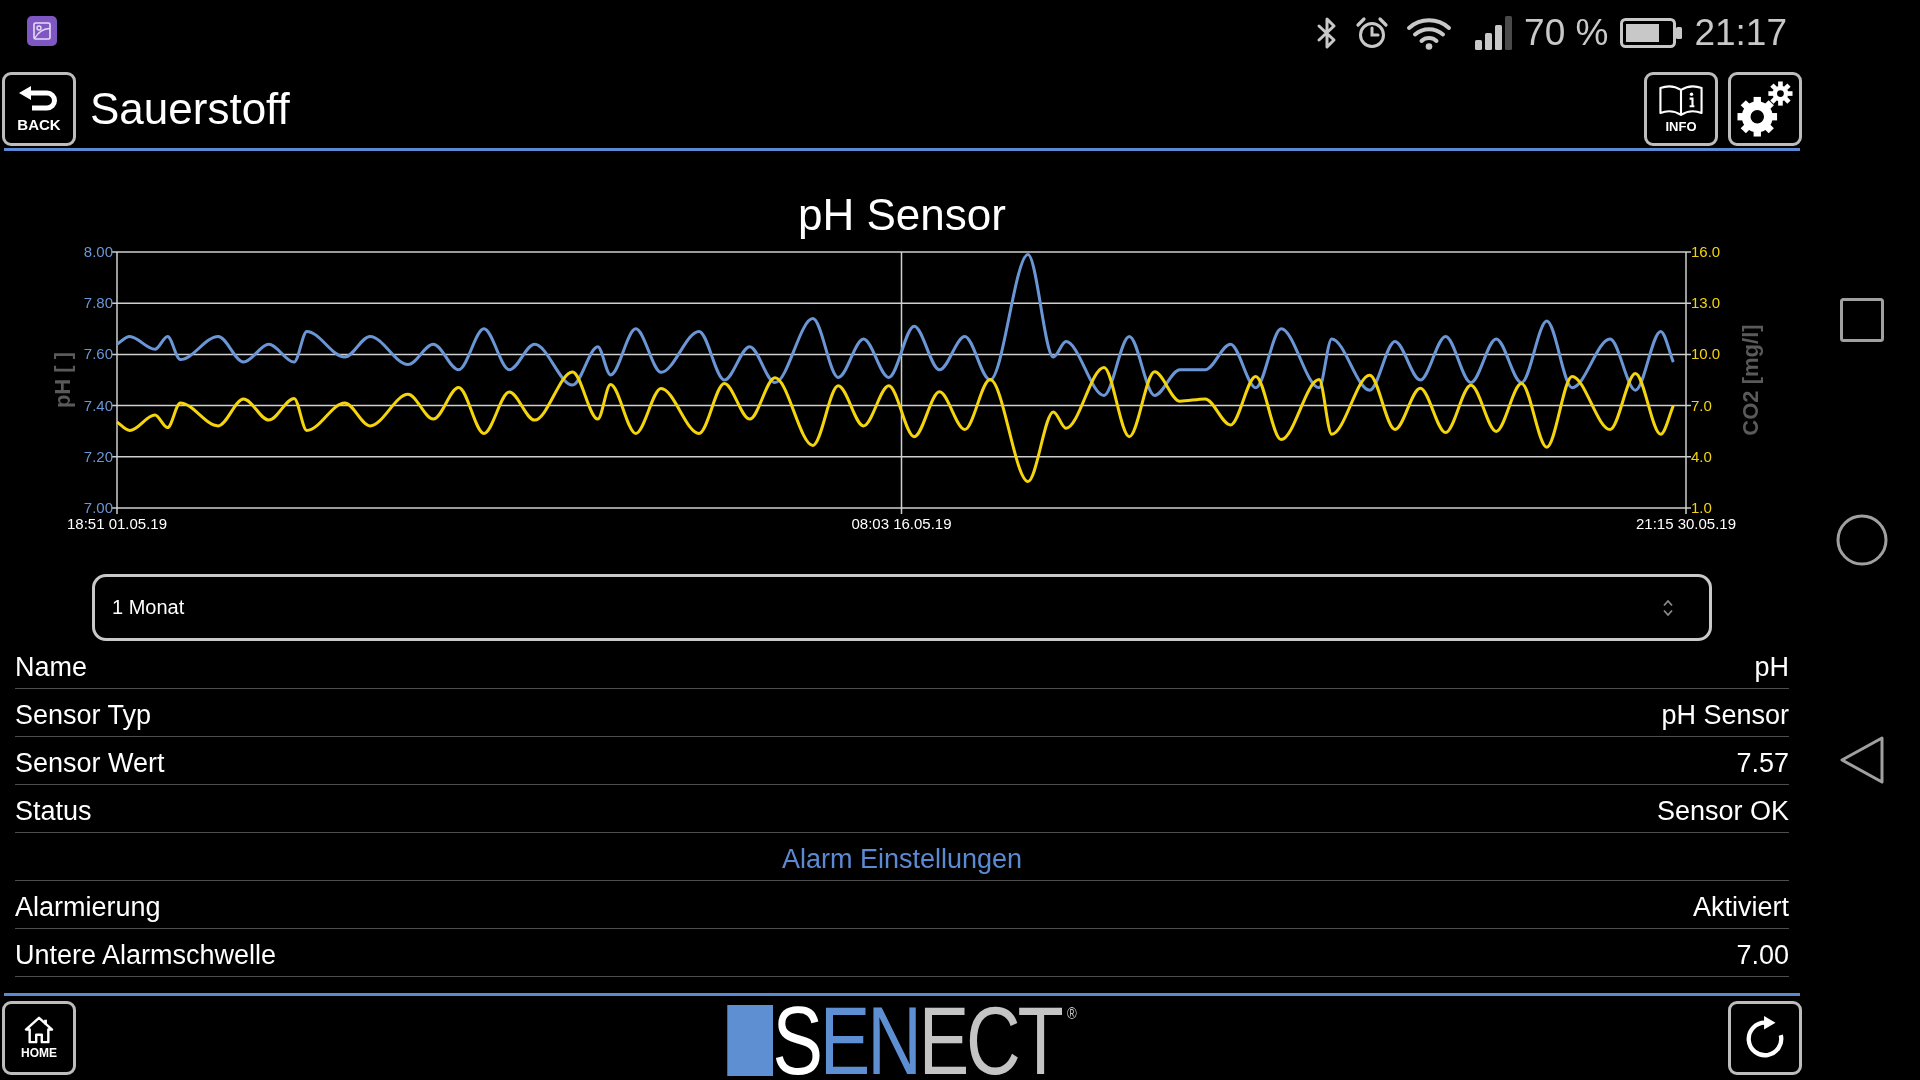 The image size is (1920, 1080). Describe the element at coordinates (83, 715) in the screenshot. I see `row-label: Sensor Typ` at that location.